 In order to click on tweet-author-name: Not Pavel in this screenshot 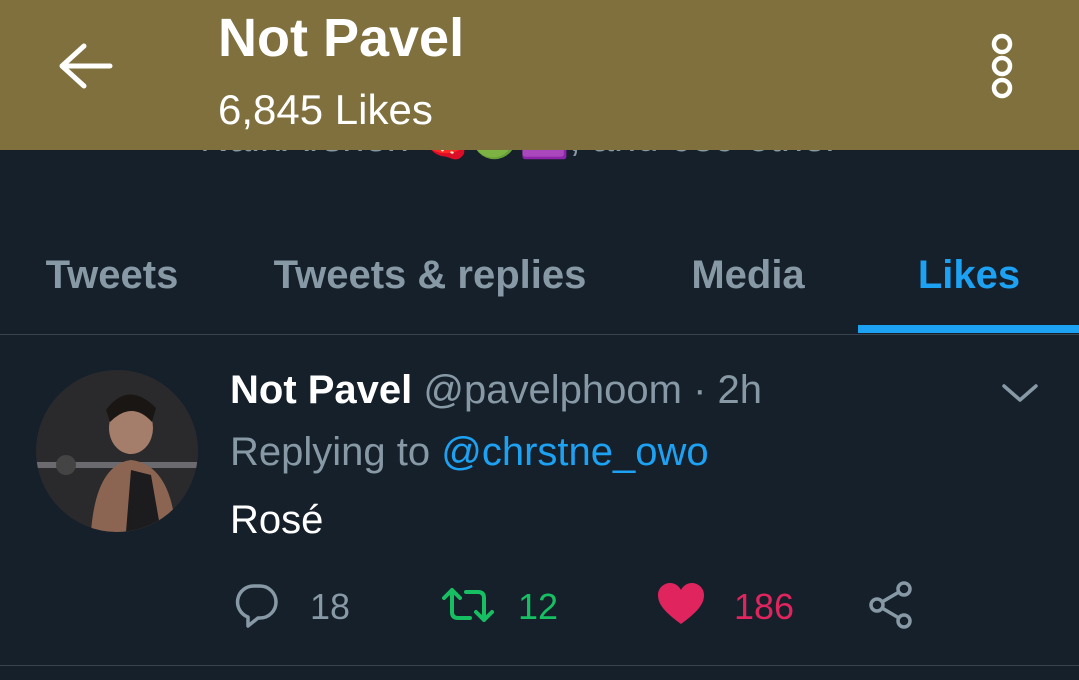, I will do `click(321, 390)`.